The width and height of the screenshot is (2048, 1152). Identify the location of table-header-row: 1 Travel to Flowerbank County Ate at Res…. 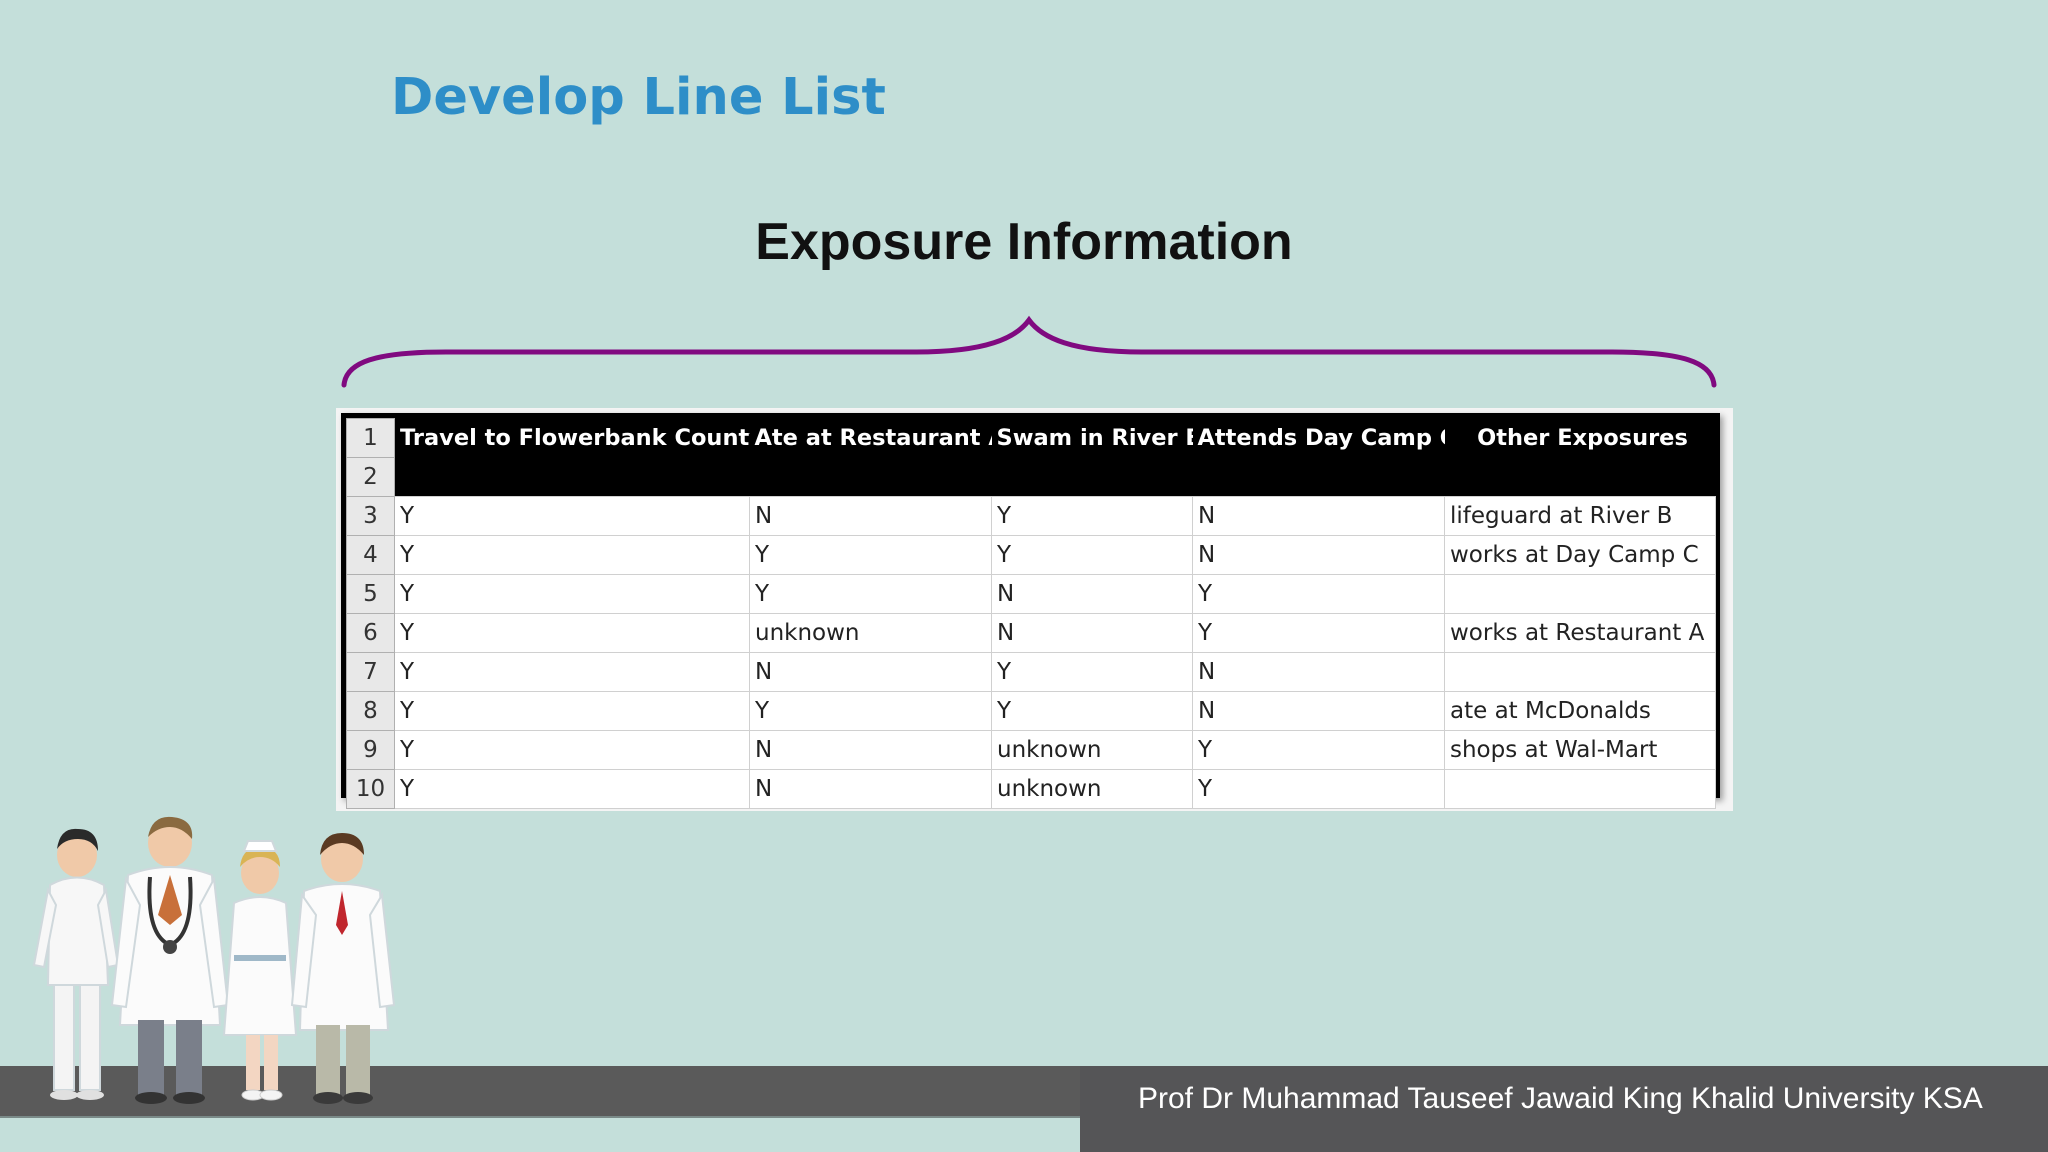
(1031, 438).